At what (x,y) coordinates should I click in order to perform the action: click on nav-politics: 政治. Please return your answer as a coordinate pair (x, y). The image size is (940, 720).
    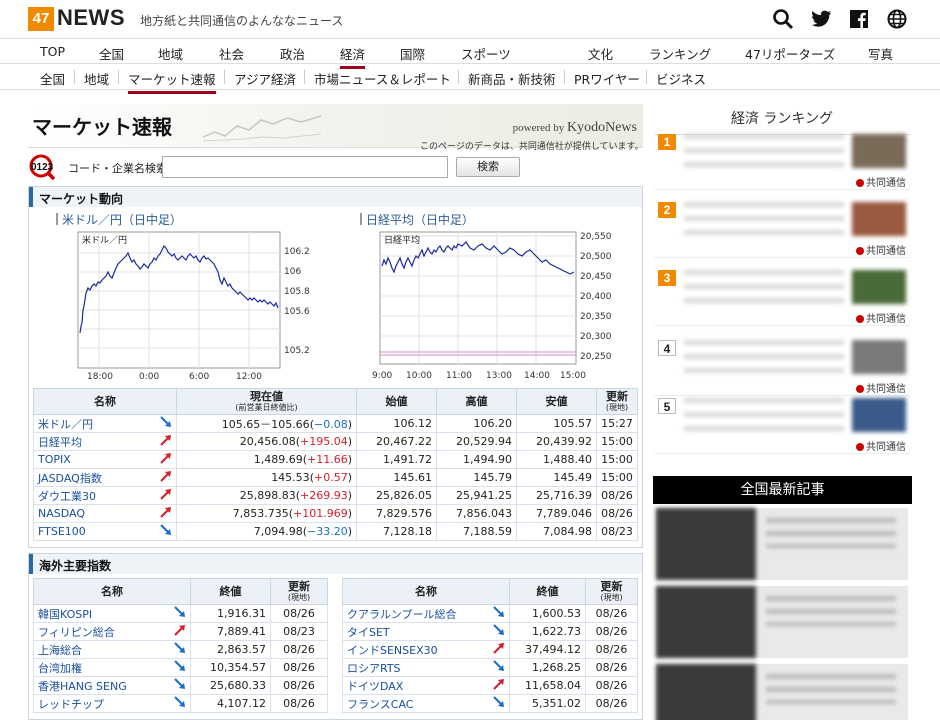
    Looking at the image, I should click on (292, 53).